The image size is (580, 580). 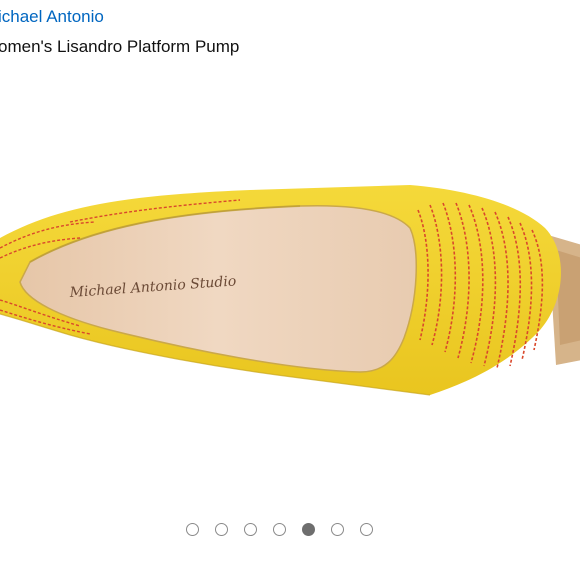 I want to click on carousel-dot-active, so click(x=308, y=529).